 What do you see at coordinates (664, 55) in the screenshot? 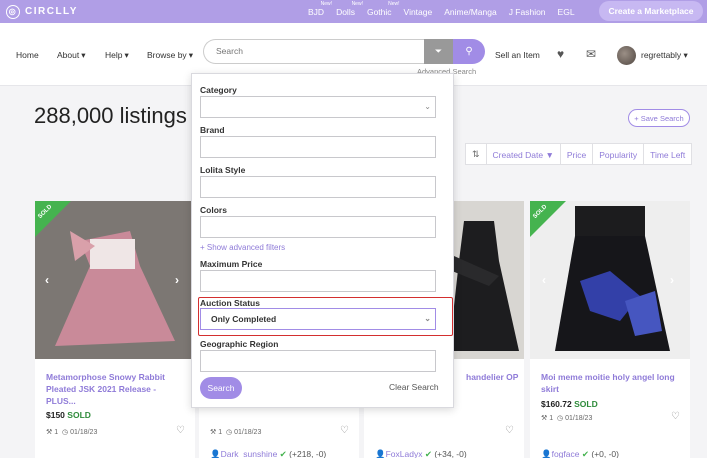
I see `user-menu: regrettably ▾` at bounding box center [664, 55].